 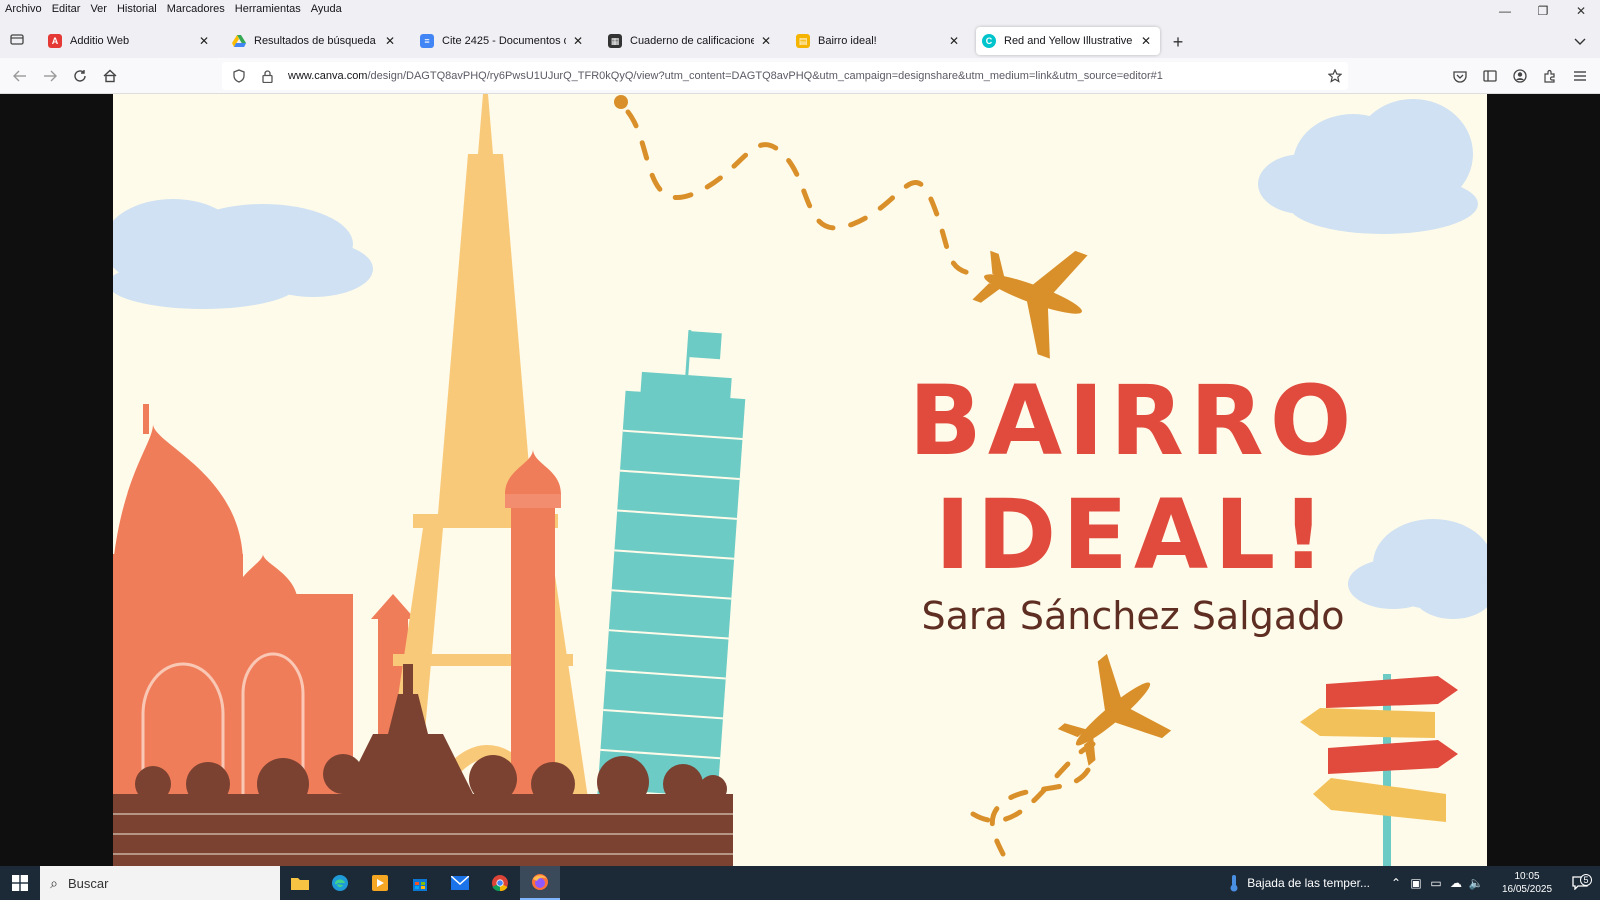 I want to click on store-bag-icon, so click(x=420, y=885).